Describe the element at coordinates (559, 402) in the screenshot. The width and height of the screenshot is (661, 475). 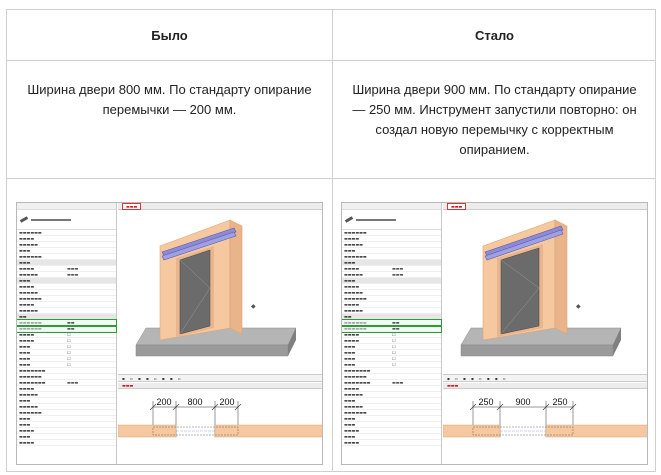
I see `dim-right-label: 250` at that location.